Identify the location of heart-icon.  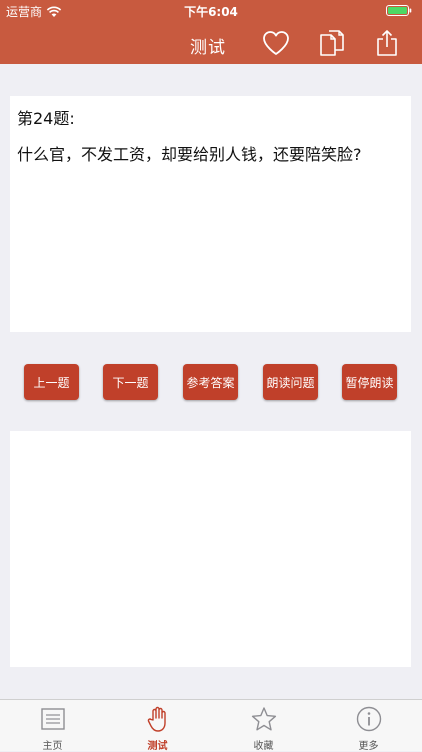
(276, 43).